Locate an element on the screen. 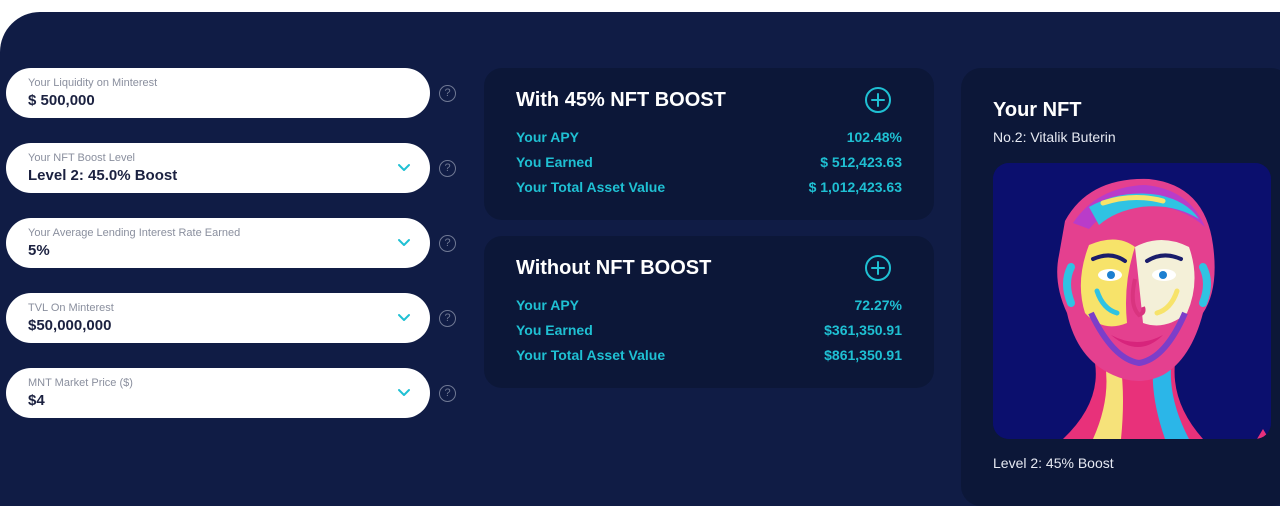 This screenshot has width=1280, height=522. nft-boost-level: Level 2: 45% Boost is located at coordinates (1053, 463).